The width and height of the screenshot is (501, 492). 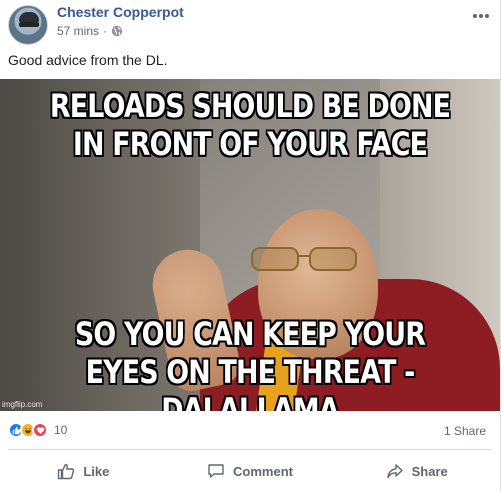 I want to click on author-name: Chester Copperpot, so click(x=120, y=12).